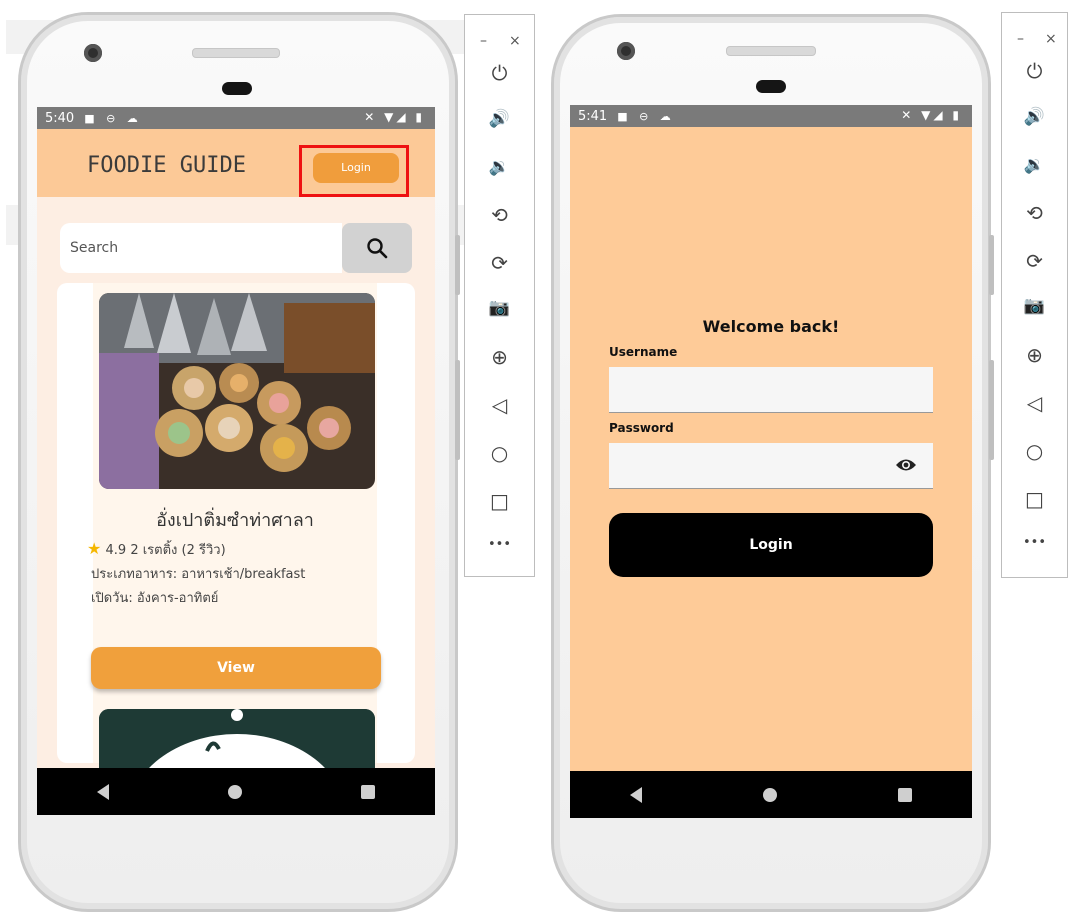  I want to click on app-title: FOODIE GUIDE, so click(166, 165).